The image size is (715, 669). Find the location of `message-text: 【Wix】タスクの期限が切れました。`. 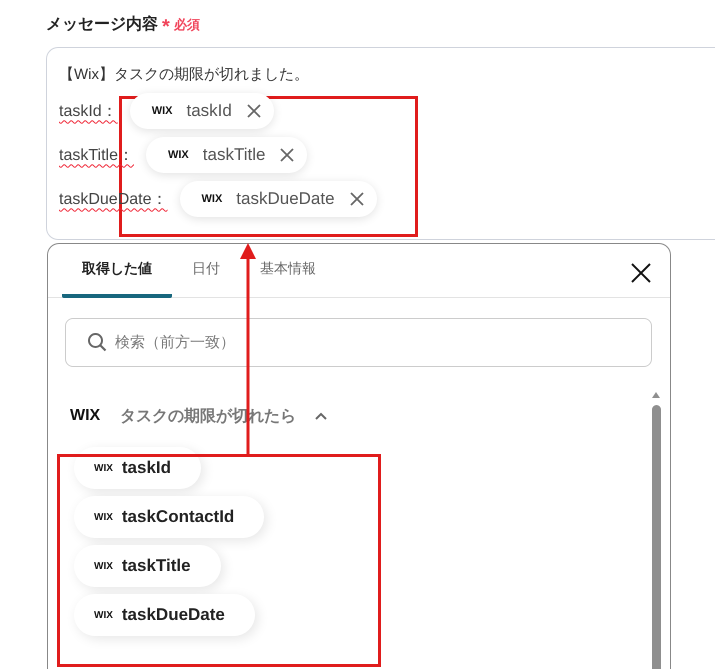

message-text: 【Wix】タスクの期限が切れました。 is located at coordinates (184, 75).